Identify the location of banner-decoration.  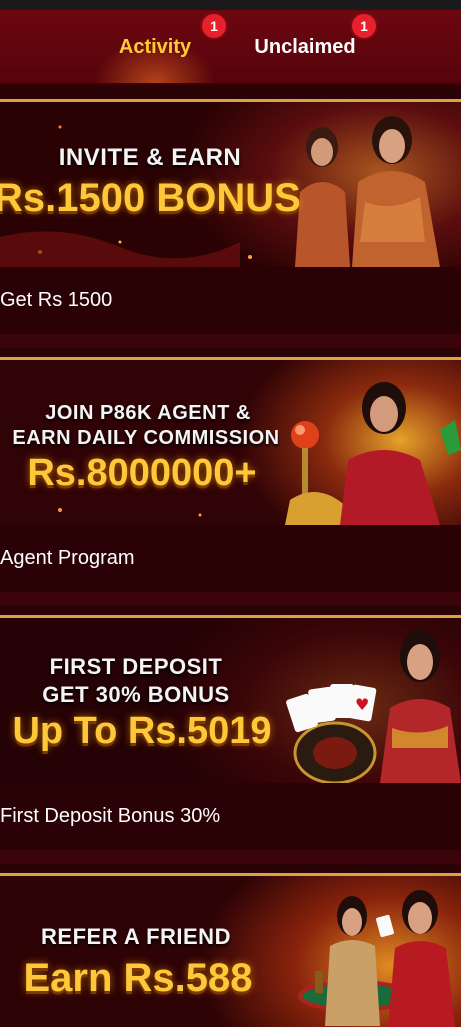
(376, 958).